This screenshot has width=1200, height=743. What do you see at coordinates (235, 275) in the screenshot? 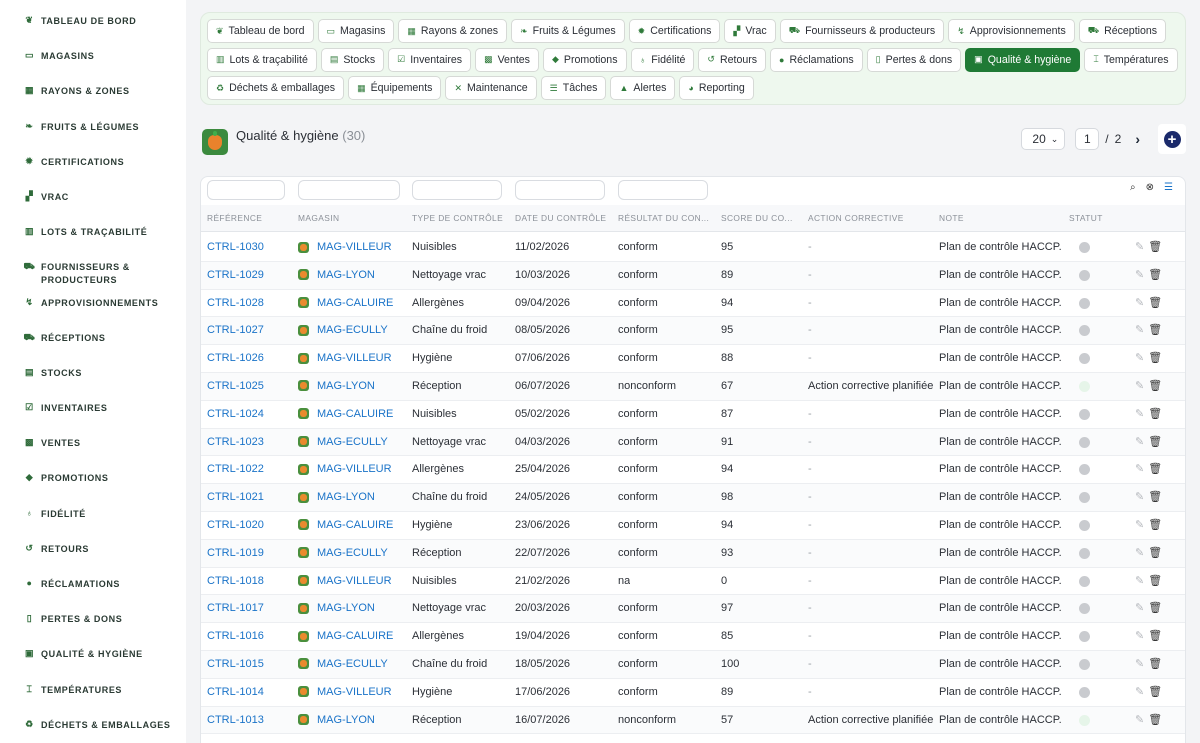
I see `cell-ref: CTRL-1029` at bounding box center [235, 275].